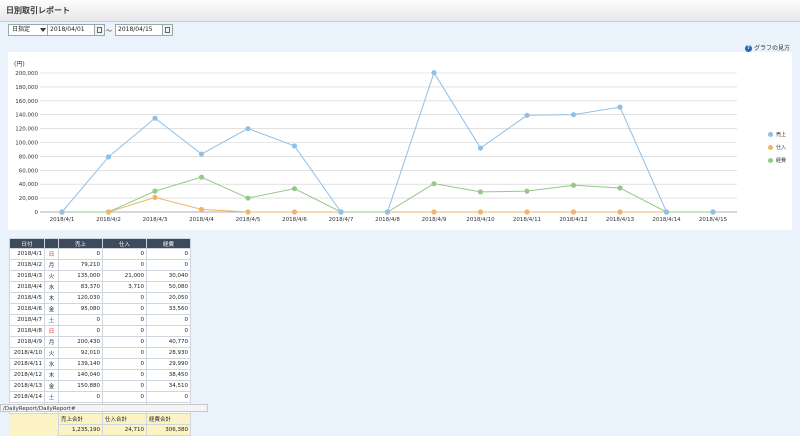 This screenshot has width=800, height=436. What do you see at coordinates (124, 419) in the screenshot?
I see `total-label-cell: 仕入合計` at bounding box center [124, 419].